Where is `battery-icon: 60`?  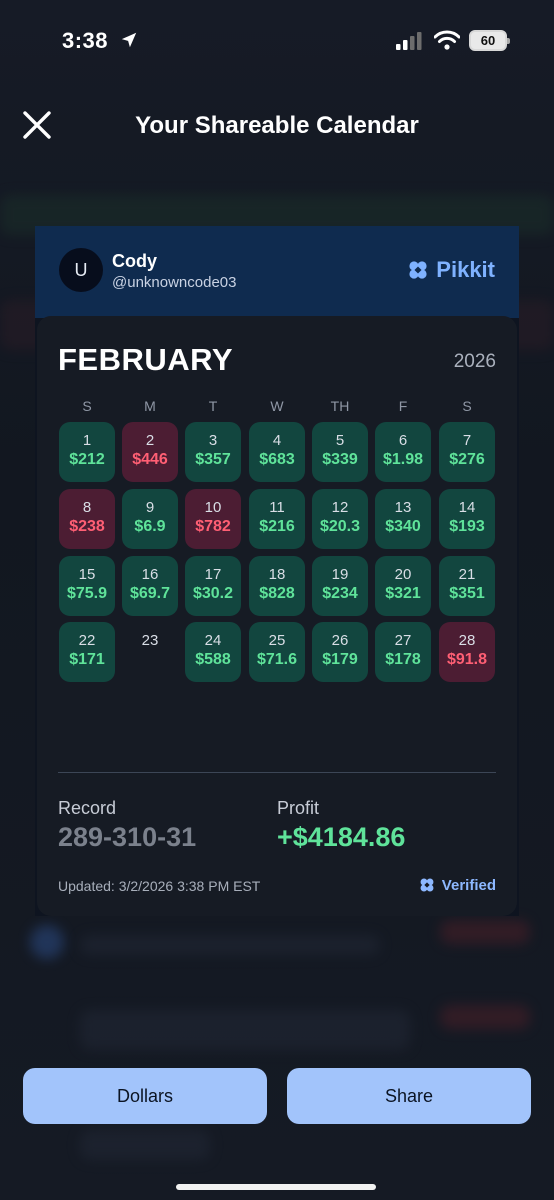 battery-icon: 60 is located at coordinates (489, 40).